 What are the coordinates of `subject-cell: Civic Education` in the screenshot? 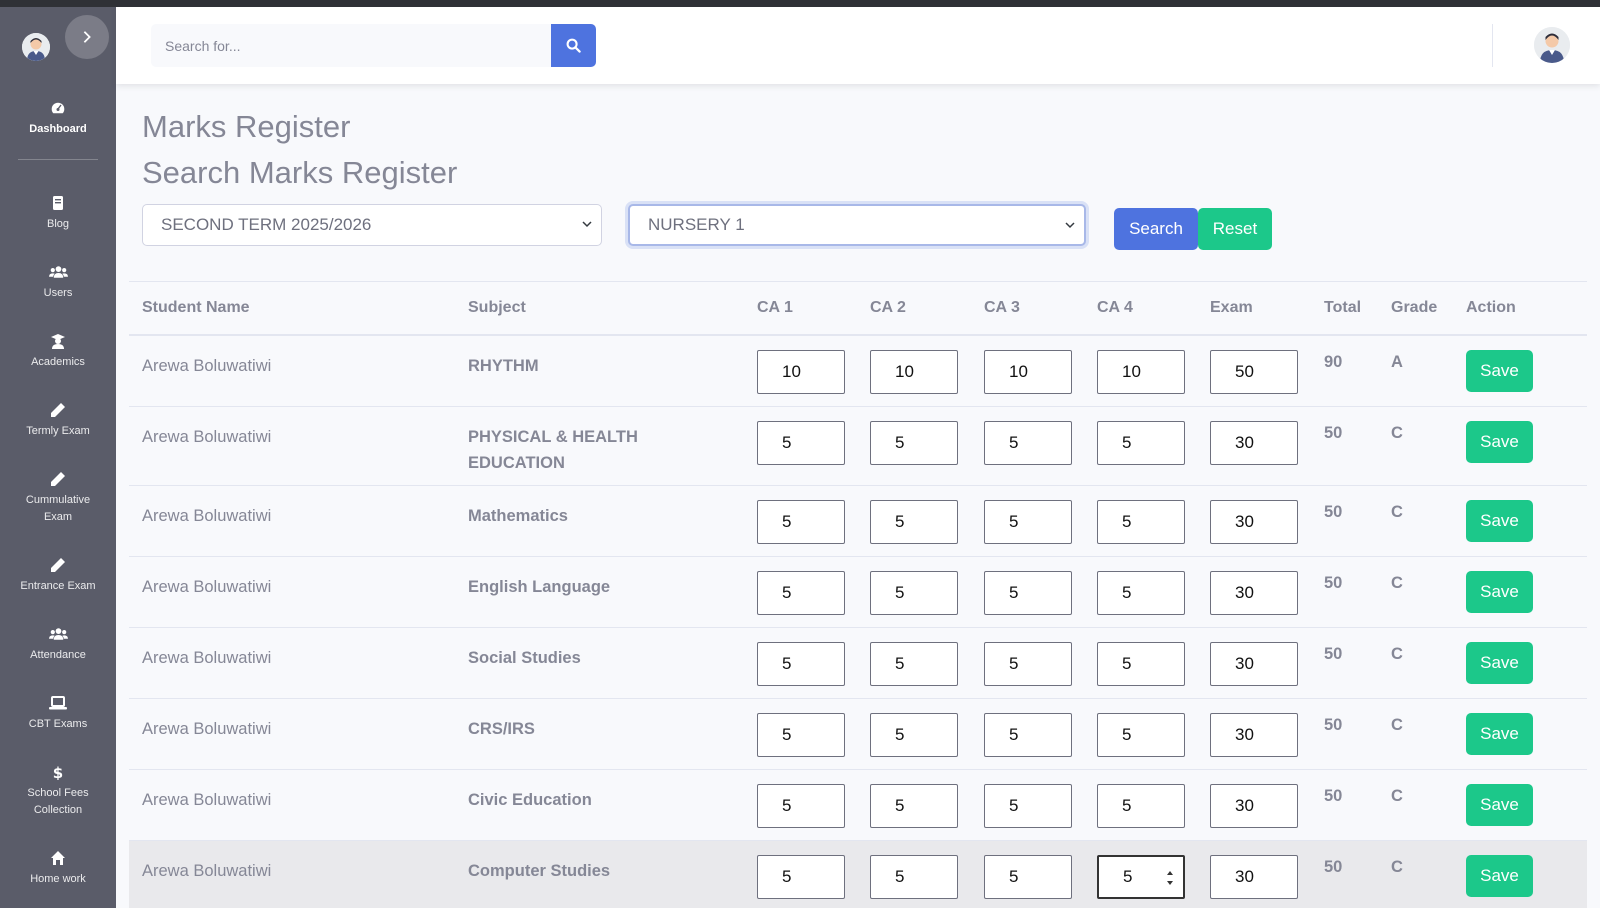 It's located at (530, 800).